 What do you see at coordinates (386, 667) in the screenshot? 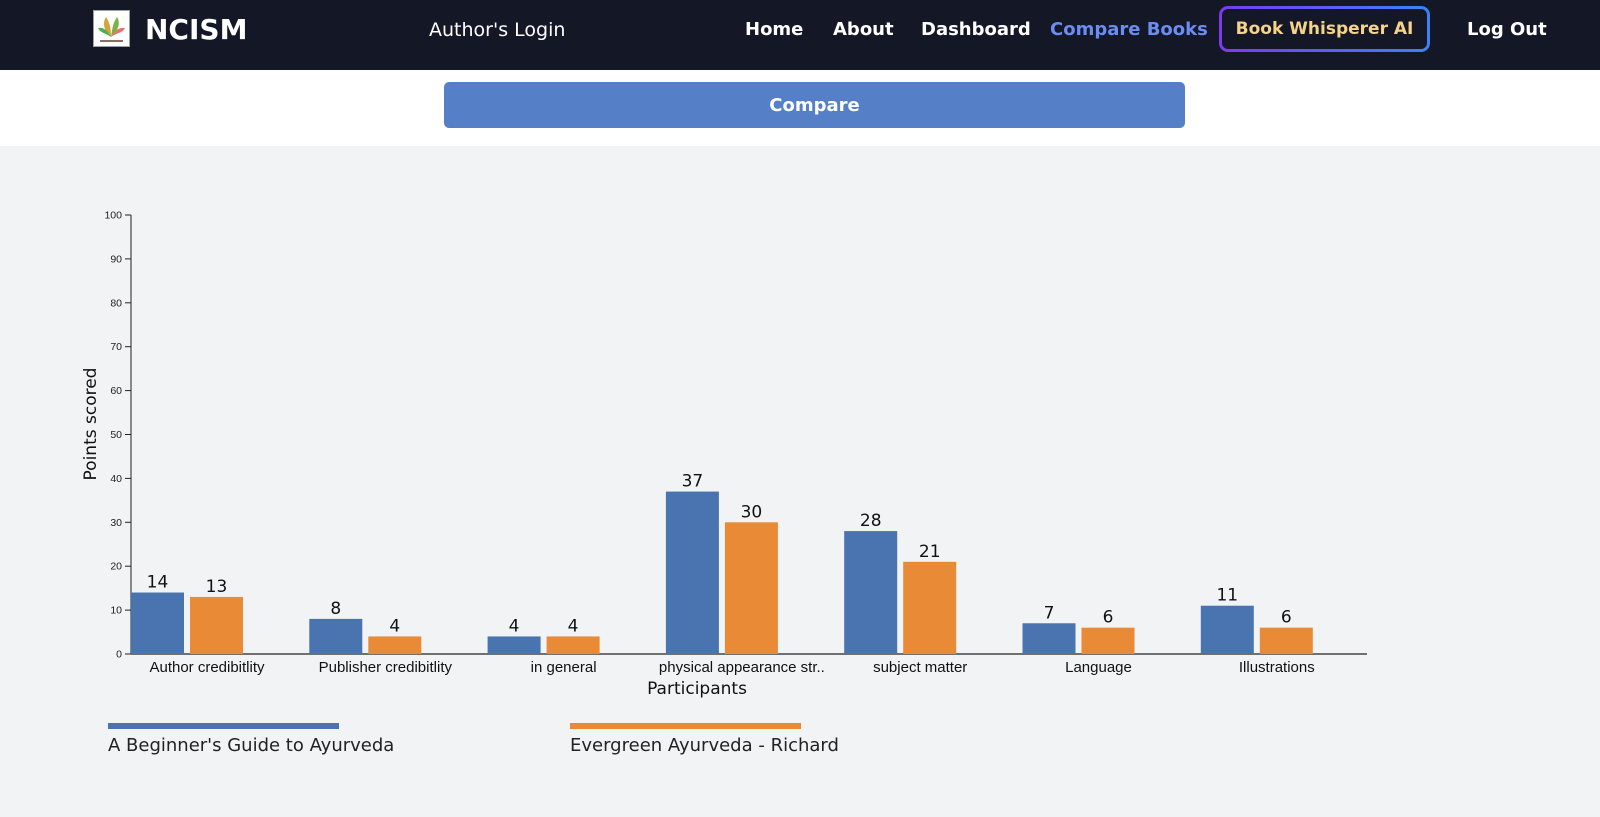
I see `x-category-label: Publisher credibitlity` at bounding box center [386, 667].